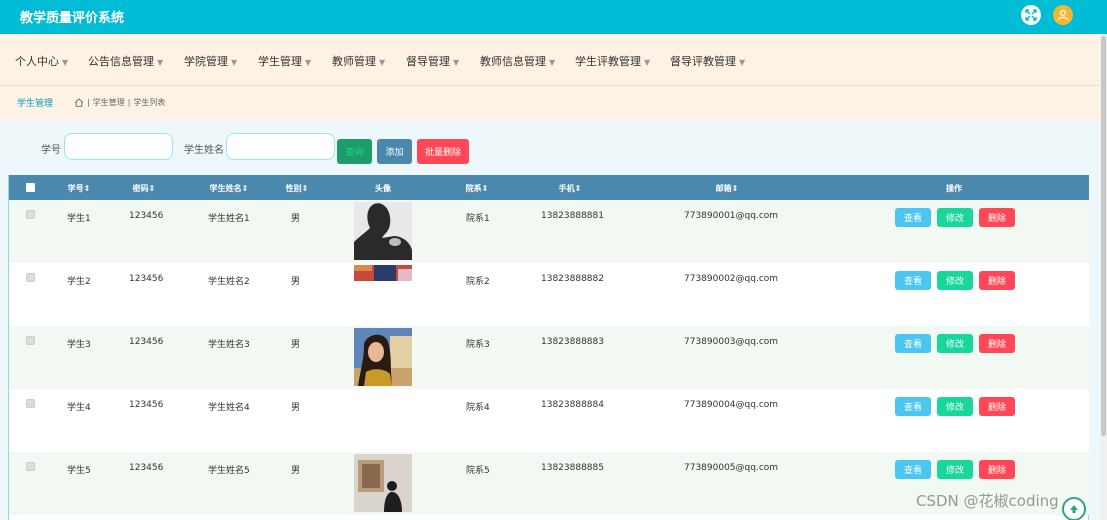  I want to click on column-header-email: 邮箱⇕, so click(727, 188).